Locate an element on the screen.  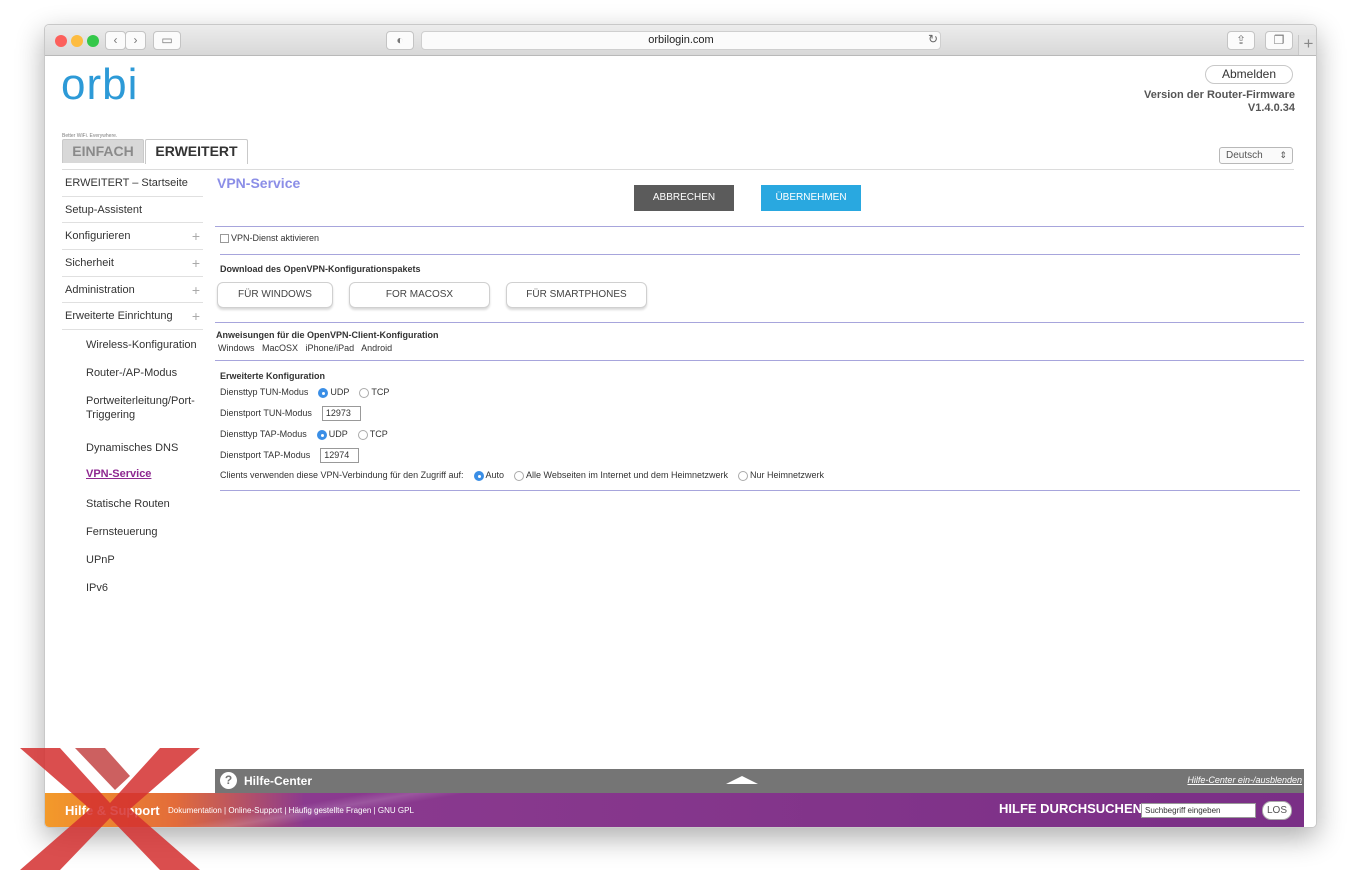
subitem-wireless: Wireless-Konfiguration is located at coordinates (129, 345).